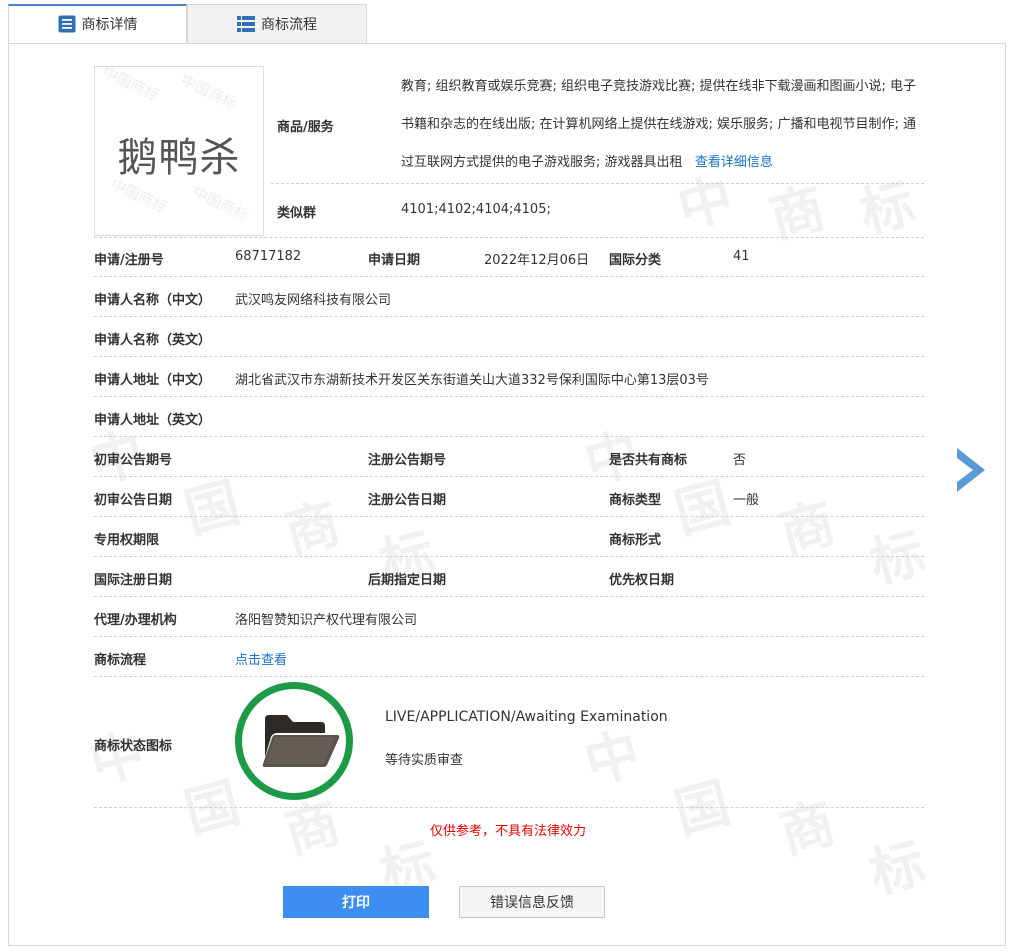 Image resolution: width=1012 pixels, height=951 pixels. I want to click on process-view-link: 点击查看, so click(261, 658).